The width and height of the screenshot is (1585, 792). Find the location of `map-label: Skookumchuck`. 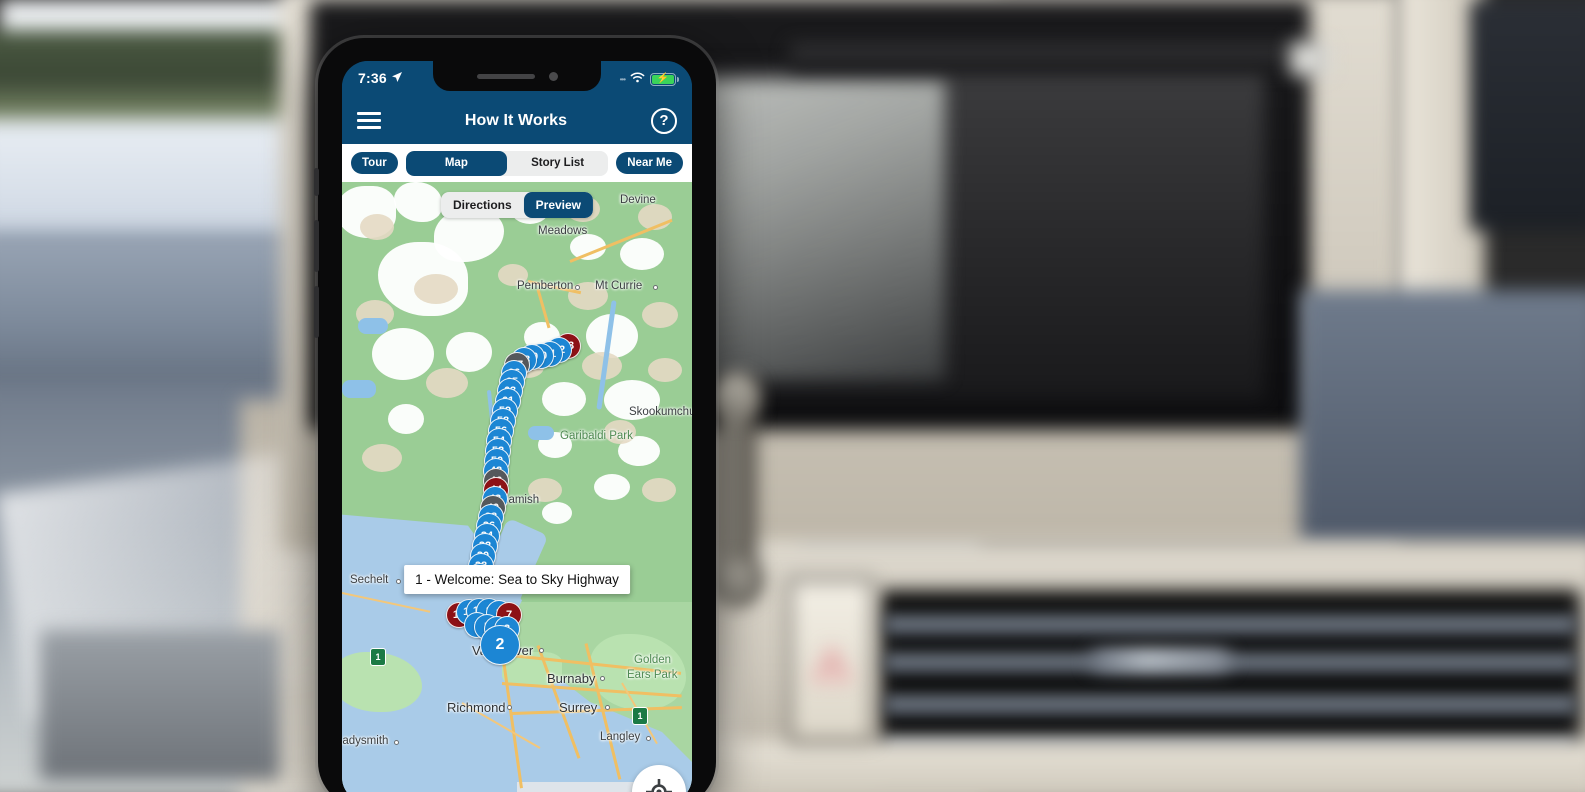

map-label: Skookumchuck is located at coordinates (660, 412).